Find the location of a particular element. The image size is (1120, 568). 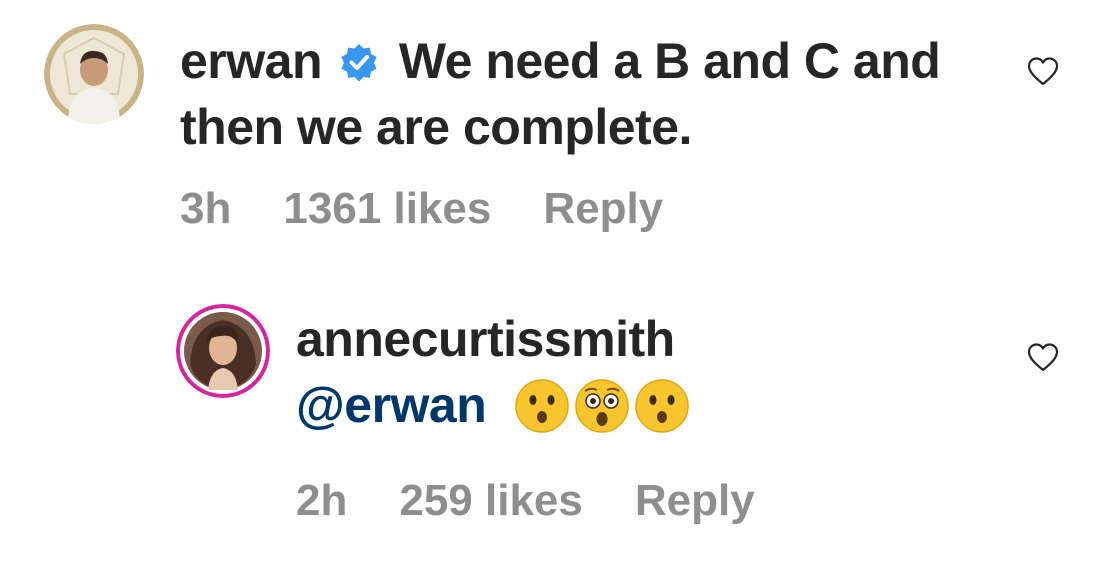

comment-meta-erwan: 3h 1361 likes Reply is located at coordinates (447, 209).